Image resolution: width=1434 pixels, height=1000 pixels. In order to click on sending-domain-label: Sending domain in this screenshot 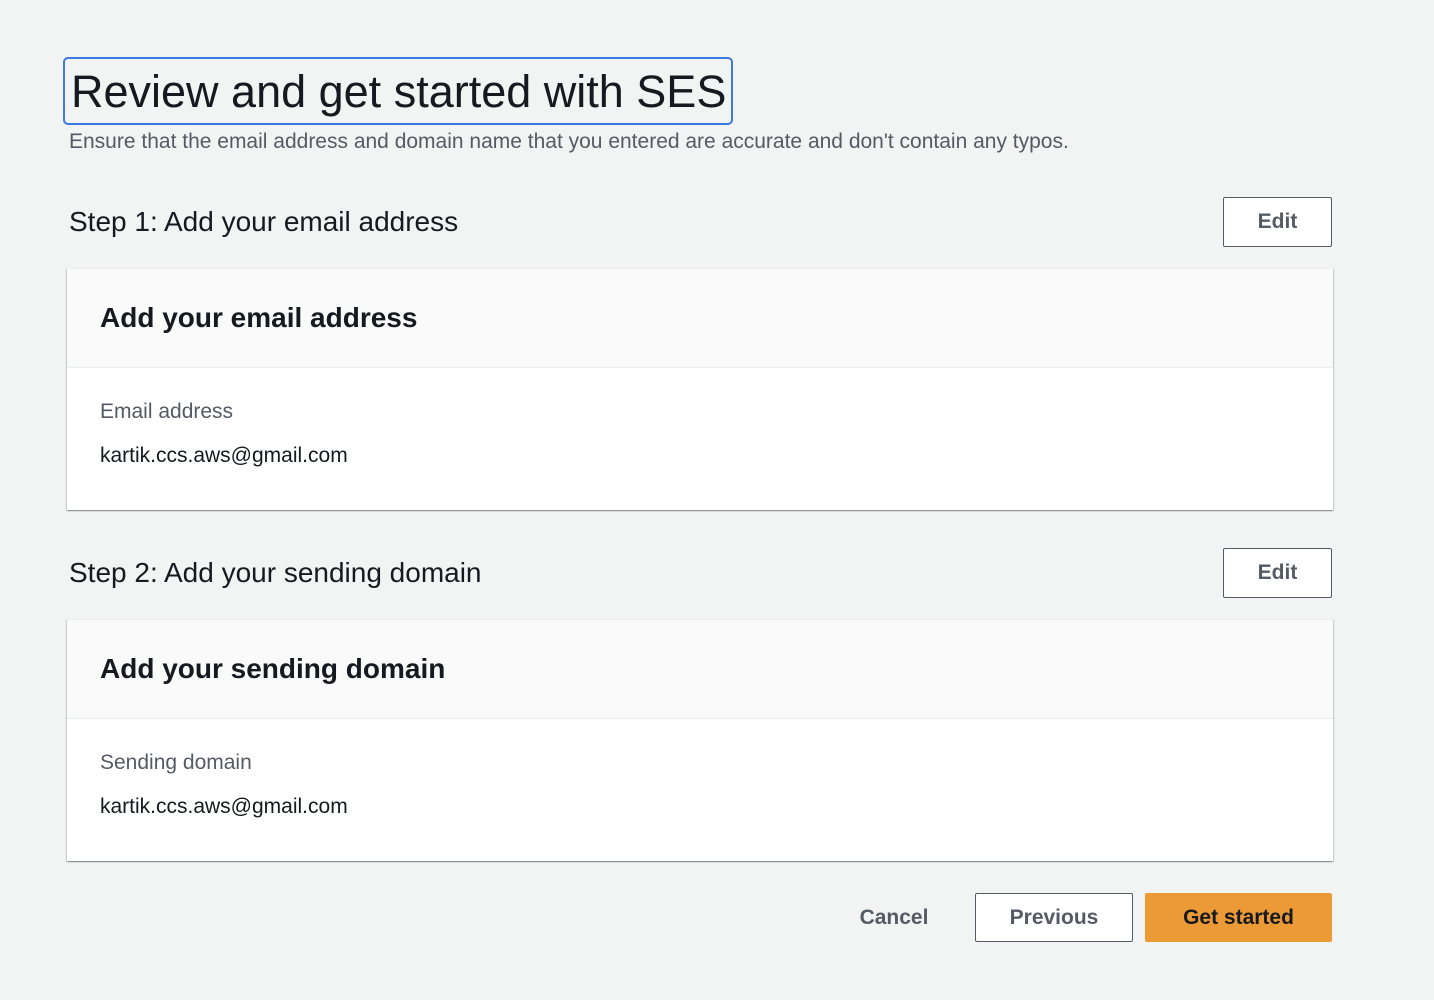, I will do `click(176, 762)`.